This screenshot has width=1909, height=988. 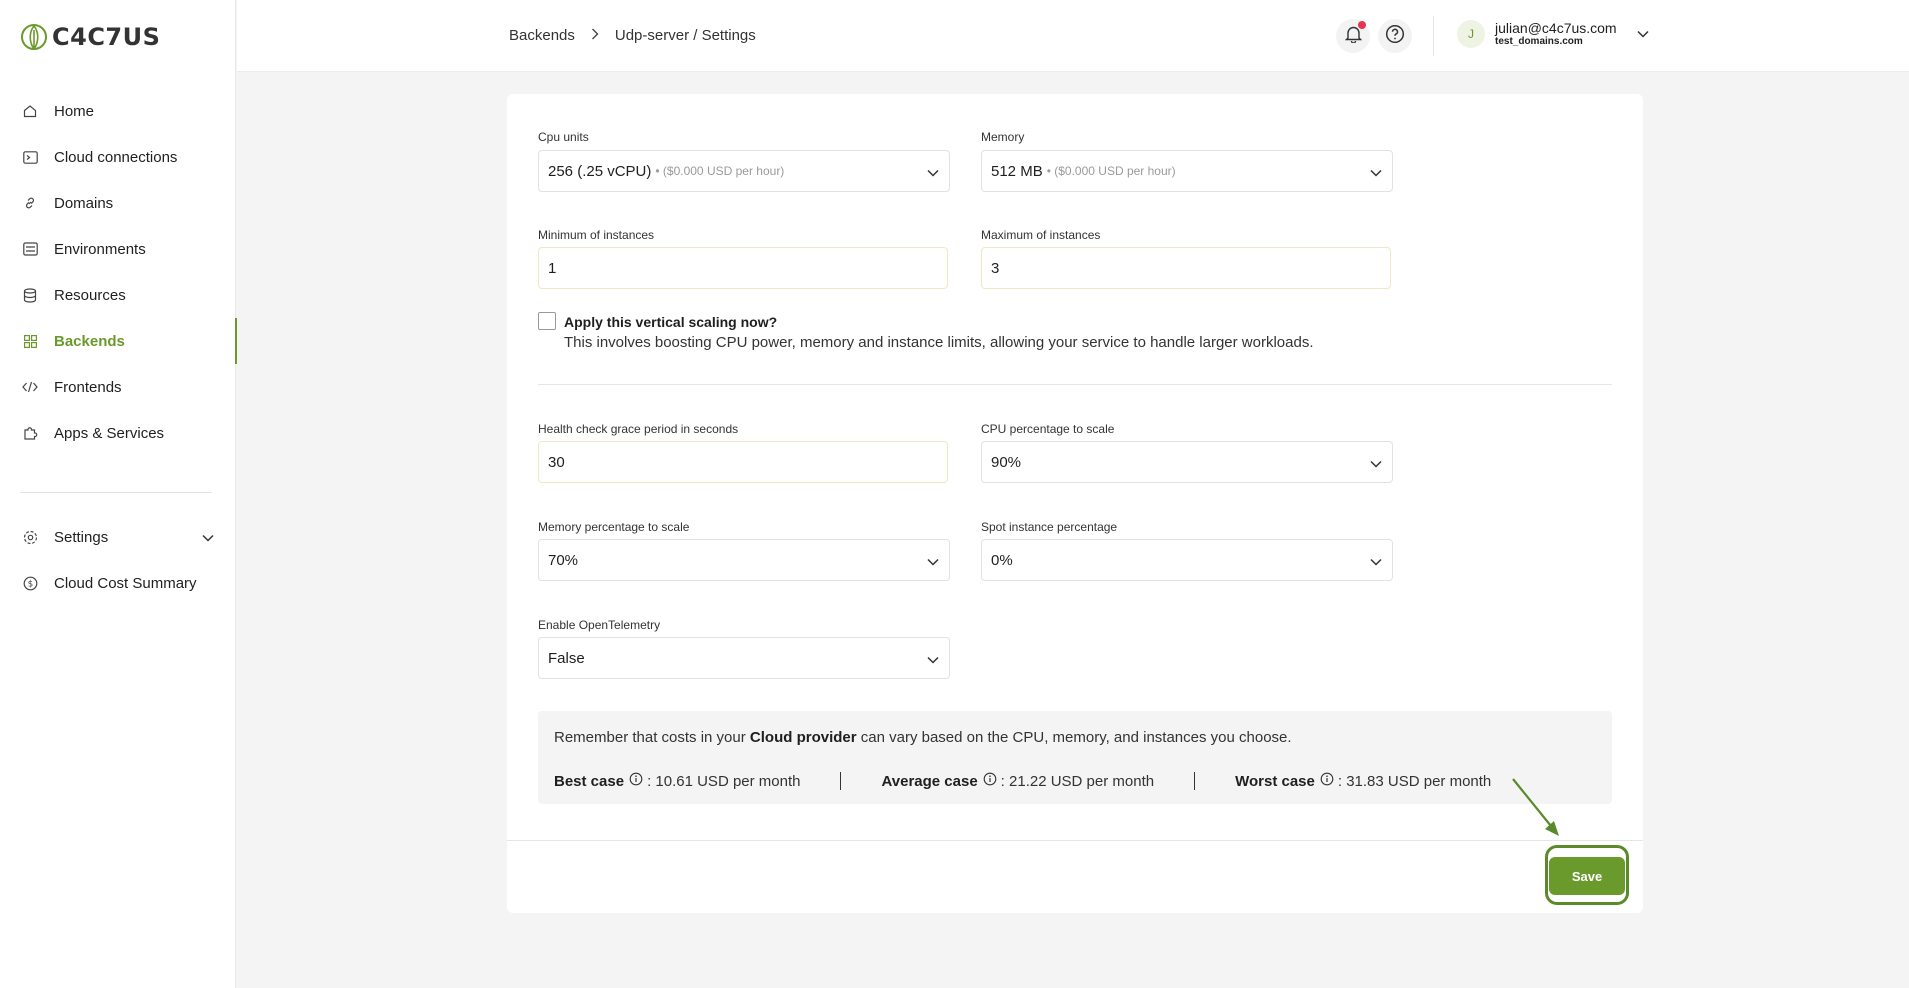 I want to click on health-grace-value: 30, so click(x=556, y=462).